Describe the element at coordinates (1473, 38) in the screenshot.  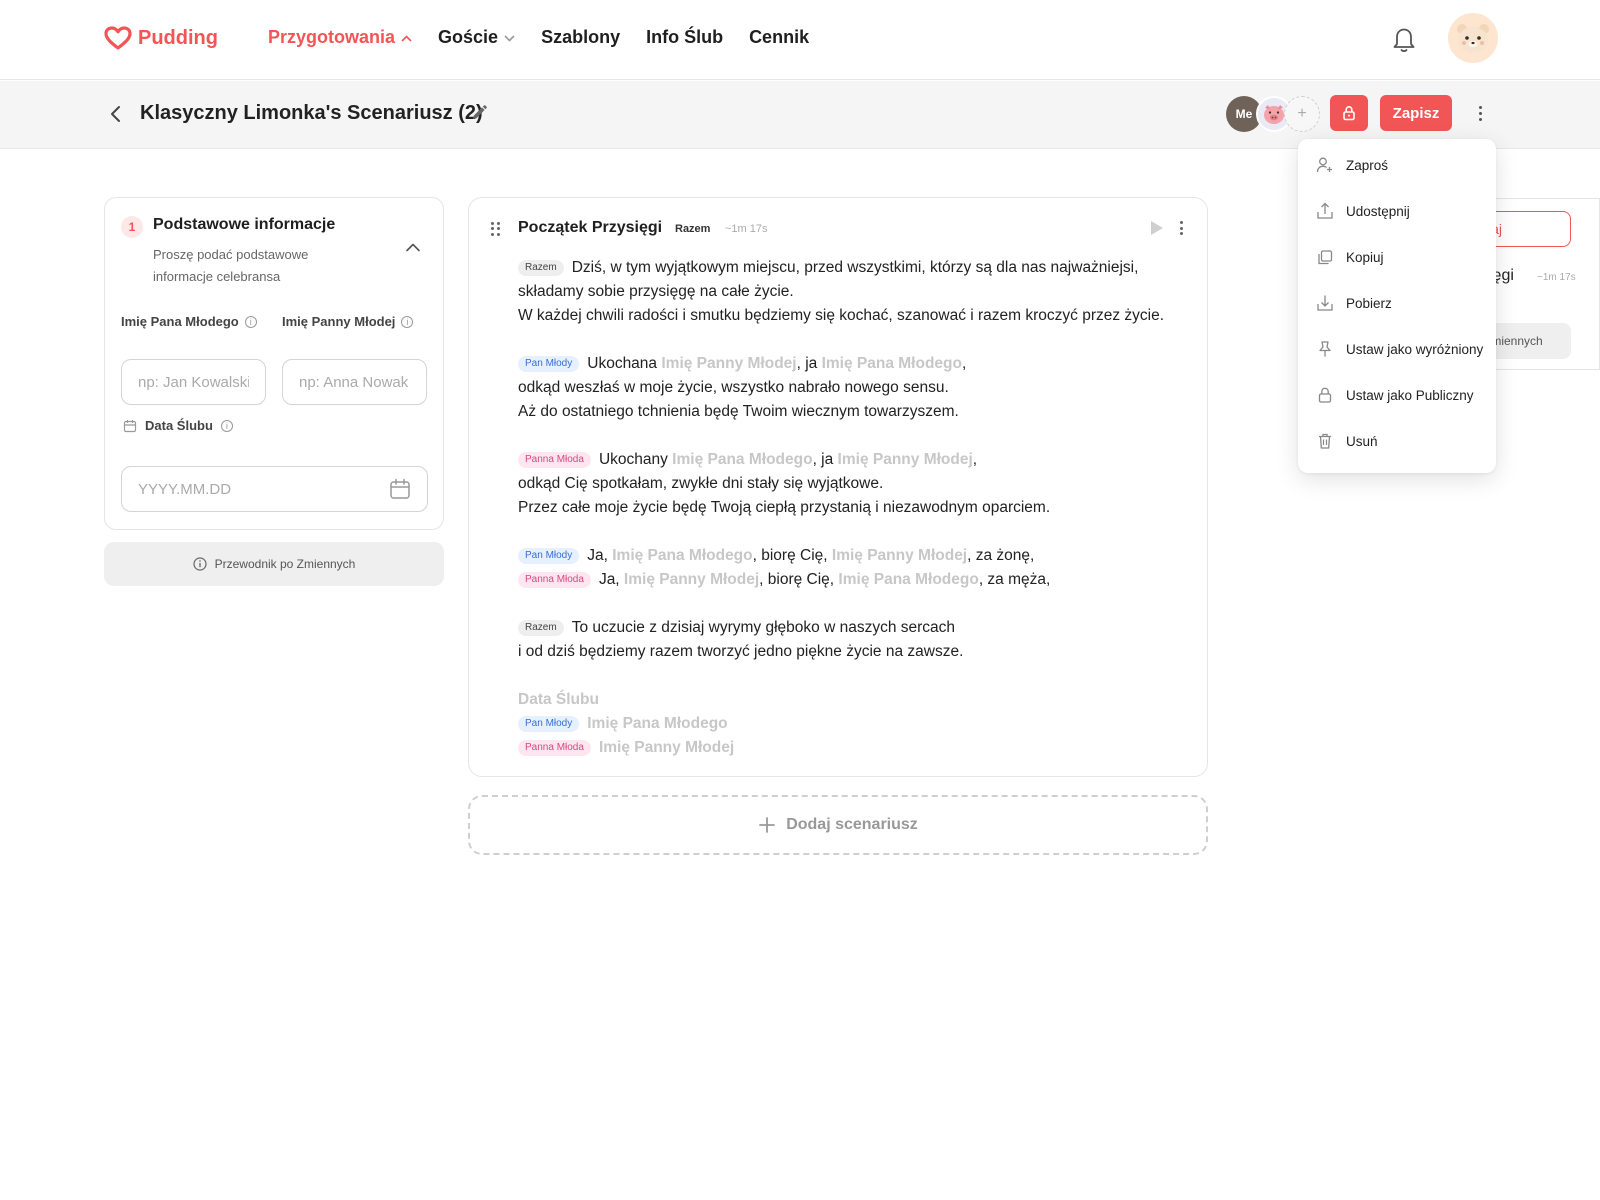
I see `user-avatar` at that location.